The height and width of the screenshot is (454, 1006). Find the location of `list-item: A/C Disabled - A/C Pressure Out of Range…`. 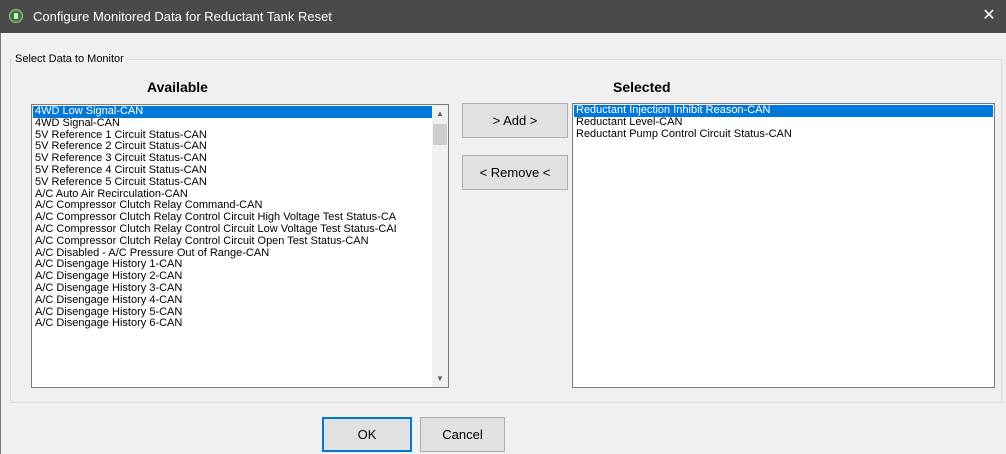

list-item: A/C Disabled - A/C Pressure Out of Range… is located at coordinates (232, 254).